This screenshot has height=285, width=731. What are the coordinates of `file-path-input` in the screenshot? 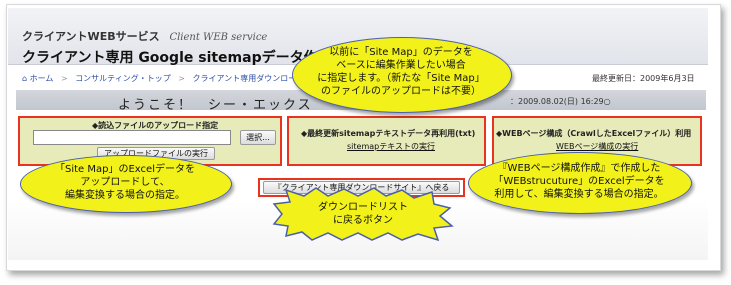 It's located at (132, 137).